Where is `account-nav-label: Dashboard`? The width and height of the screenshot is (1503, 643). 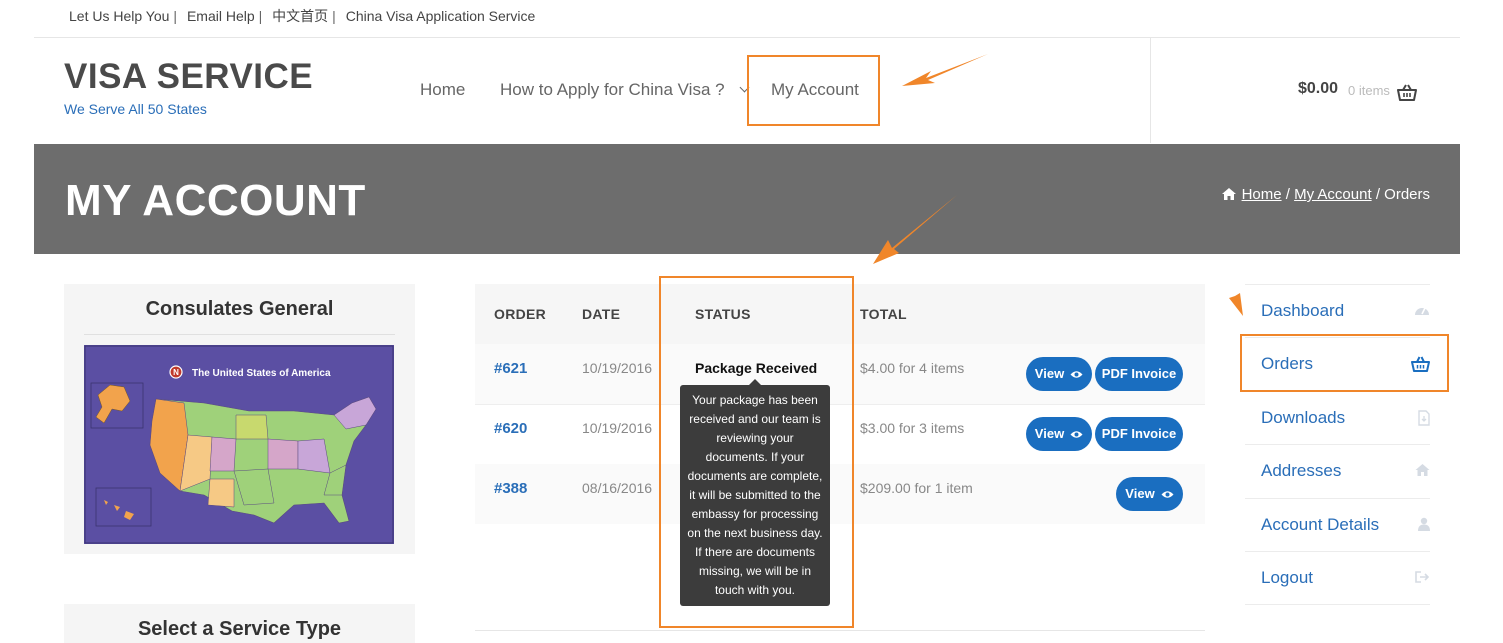 account-nav-label: Dashboard is located at coordinates (1303, 310).